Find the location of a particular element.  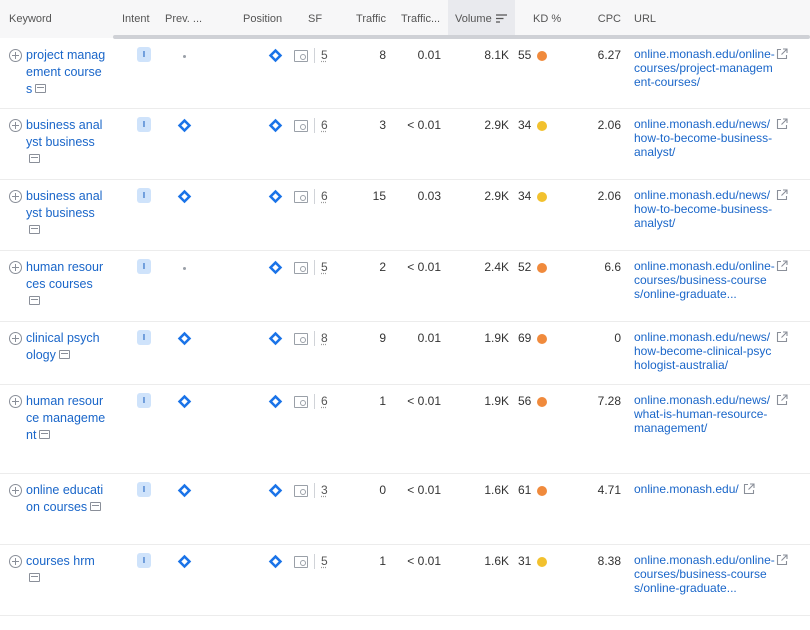

traffic-value: 9 is located at coordinates (382, 338).